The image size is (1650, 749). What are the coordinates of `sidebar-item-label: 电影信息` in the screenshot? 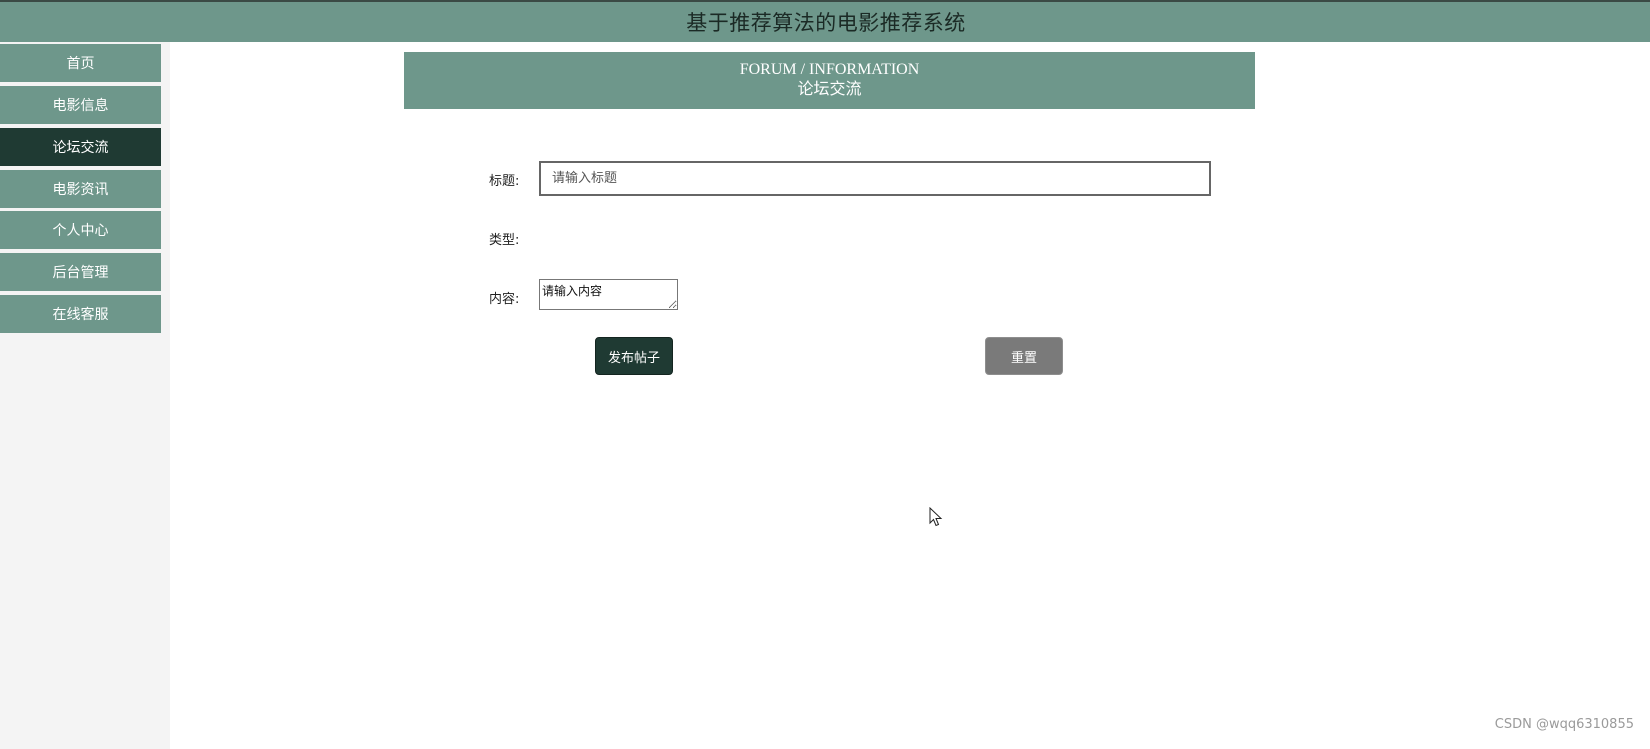 It's located at (80, 106).